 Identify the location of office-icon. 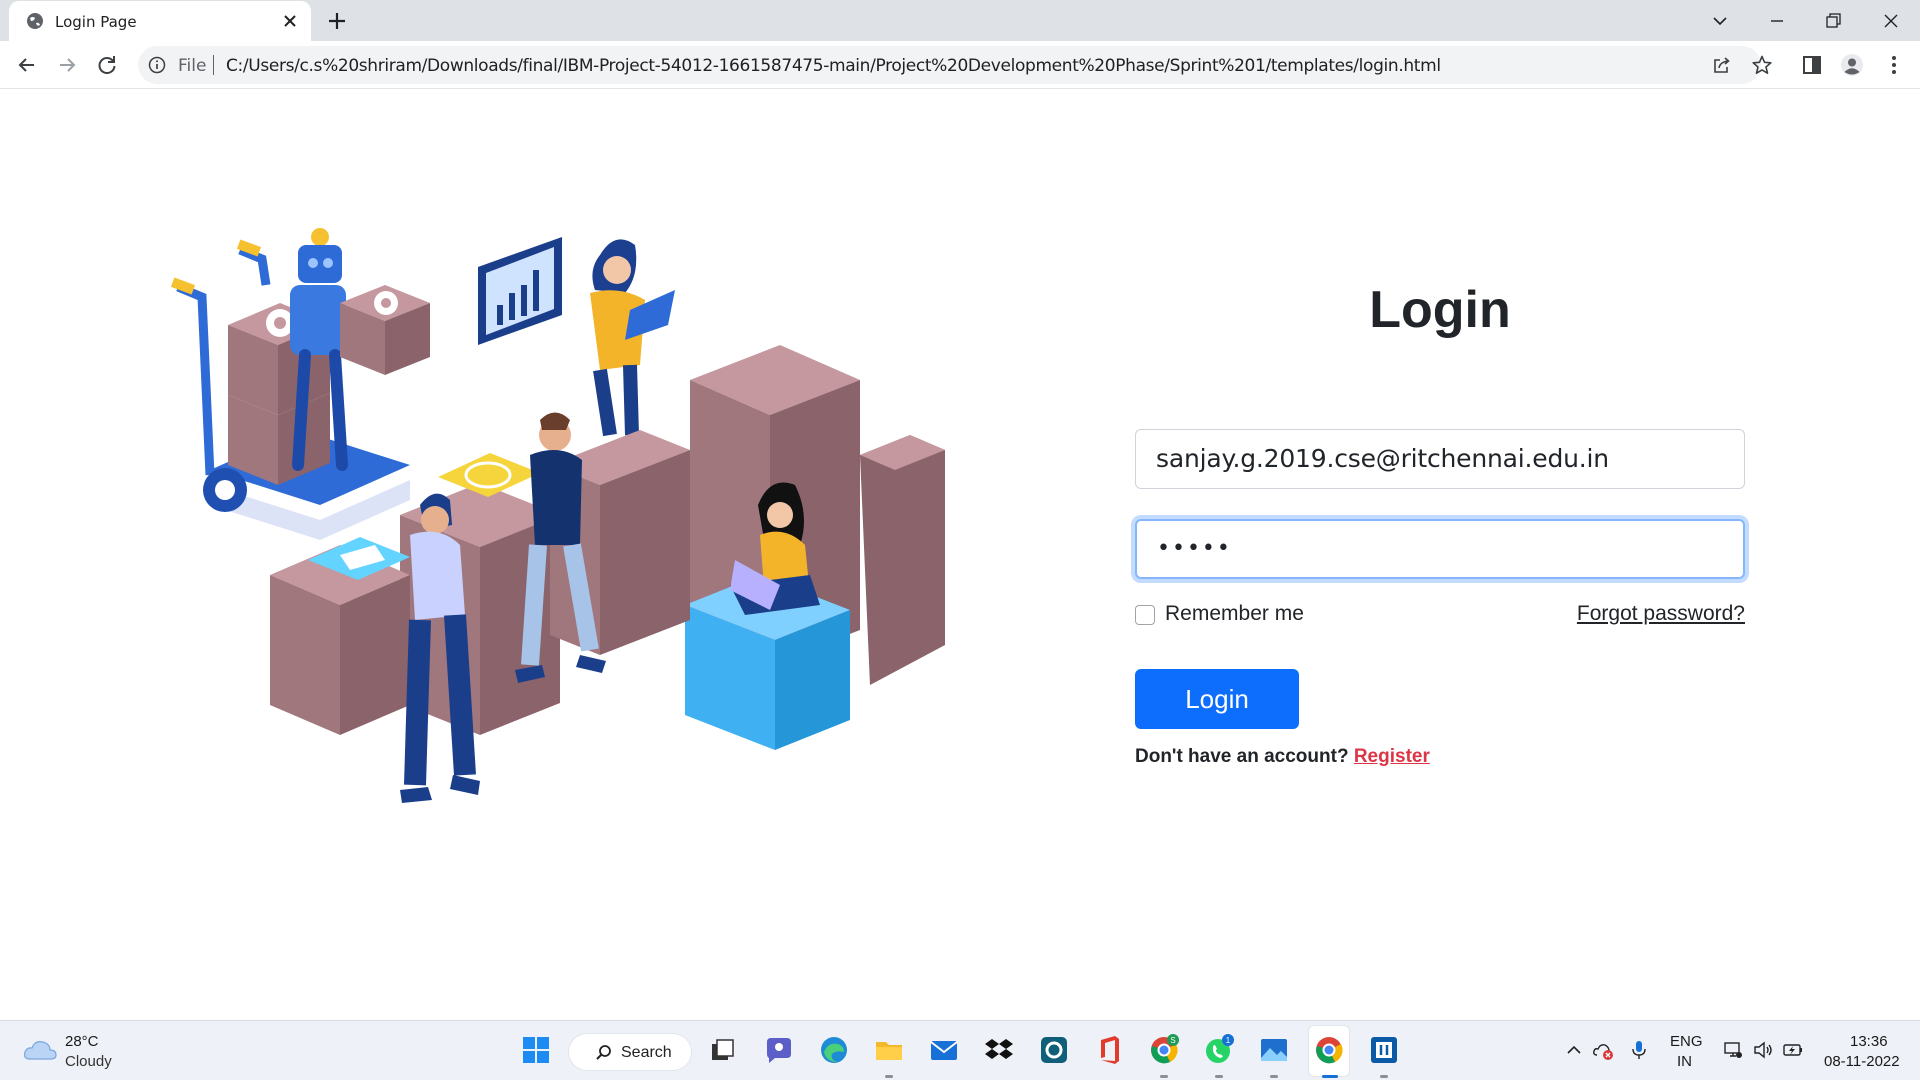
(1109, 1050).